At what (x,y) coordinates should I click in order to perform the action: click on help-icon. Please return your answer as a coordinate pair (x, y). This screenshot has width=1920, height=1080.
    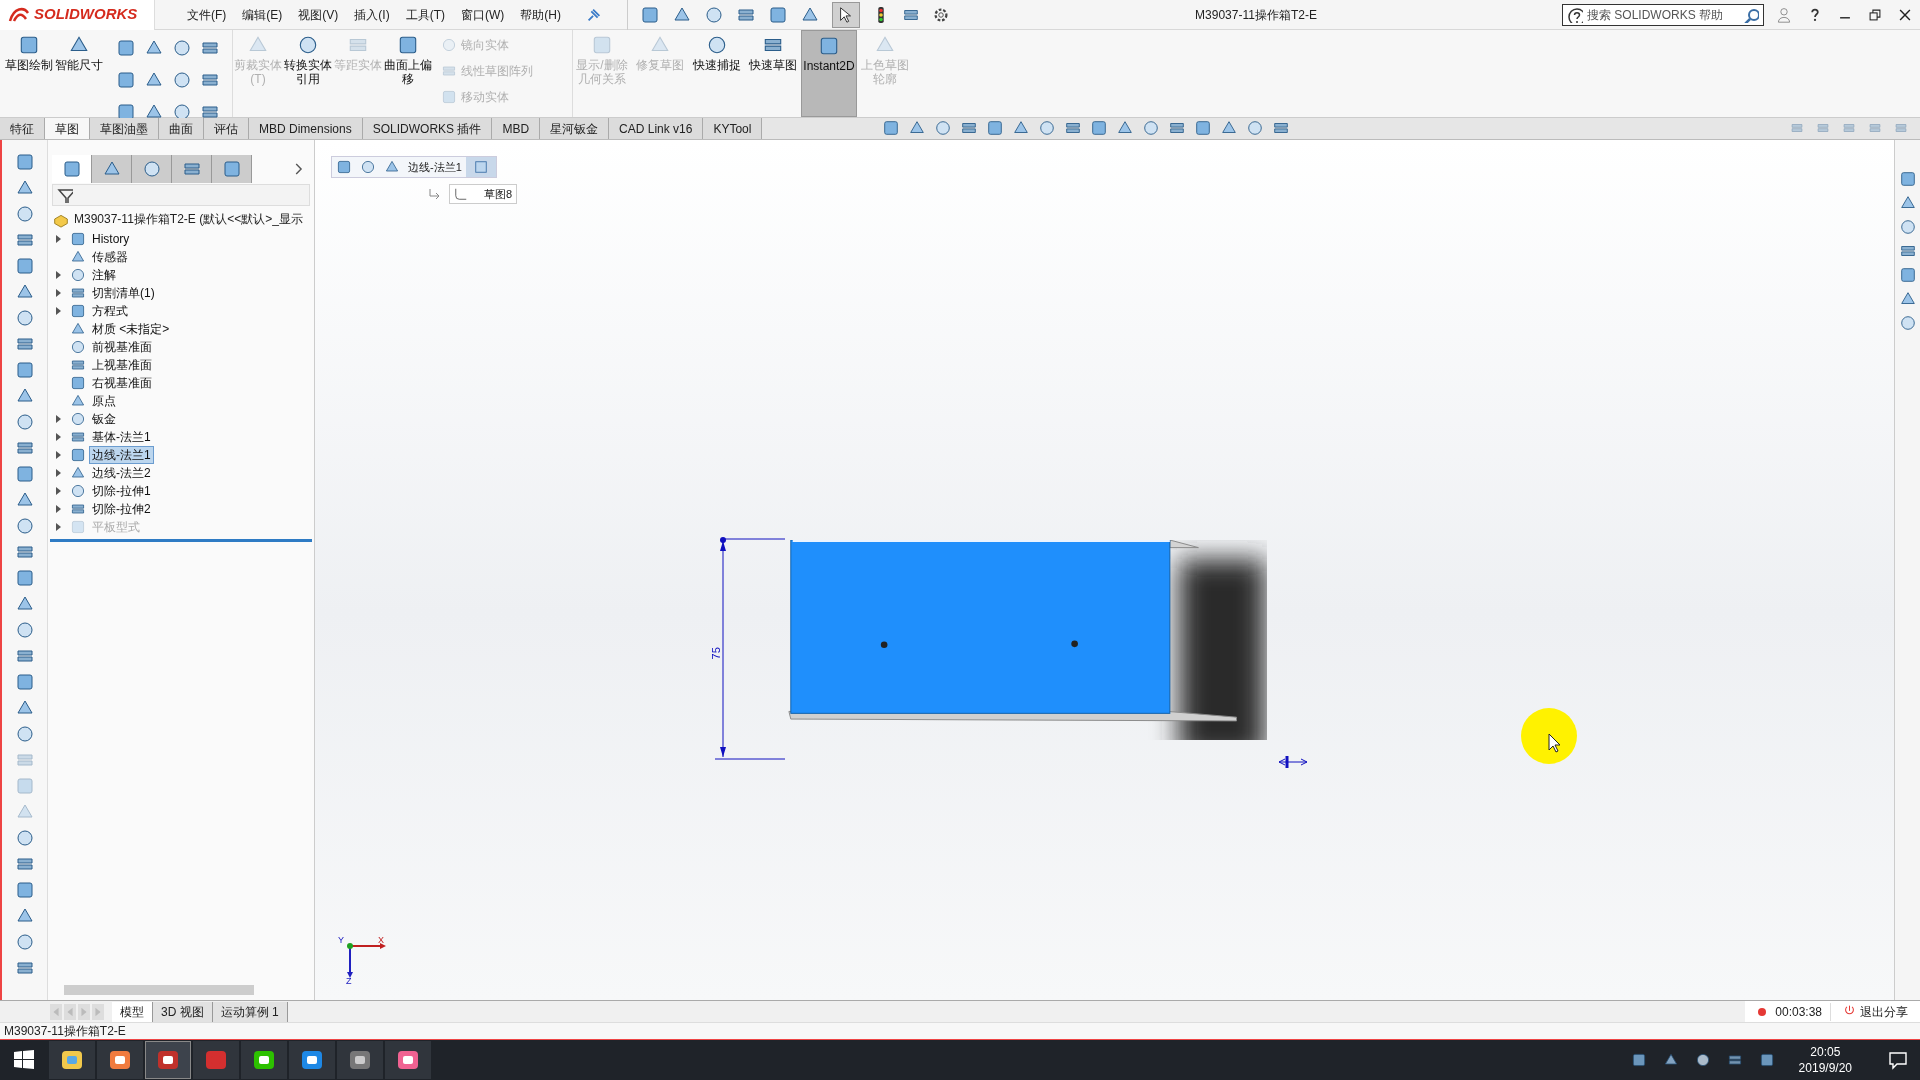
    Looking at the image, I should click on (1815, 14).